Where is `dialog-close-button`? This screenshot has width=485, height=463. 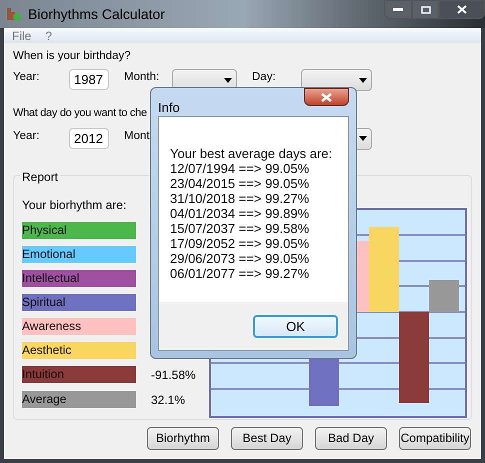 dialog-close-button is located at coordinates (326, 97).